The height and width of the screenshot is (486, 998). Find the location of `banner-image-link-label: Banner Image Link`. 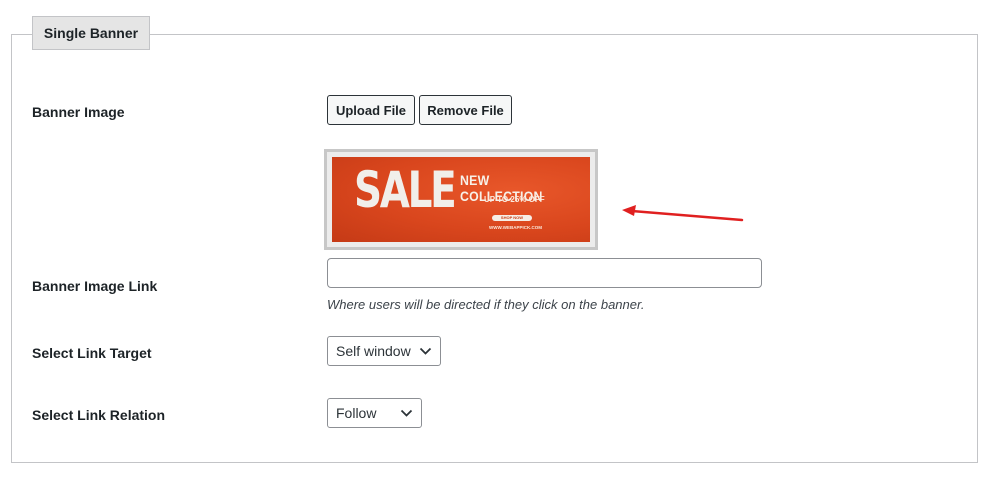

banner-image-link-label: Banner Image Link is located at coordinates (95, 286).